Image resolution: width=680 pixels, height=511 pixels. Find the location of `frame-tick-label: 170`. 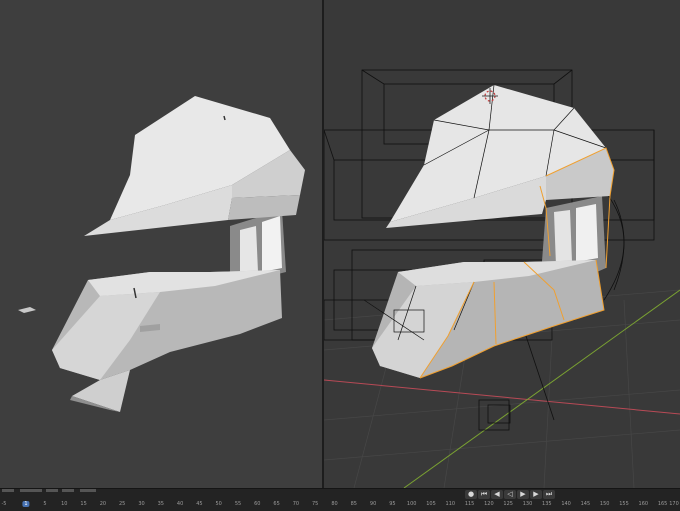

frame-tick-label: 170 is located at coordinates (674, 504).